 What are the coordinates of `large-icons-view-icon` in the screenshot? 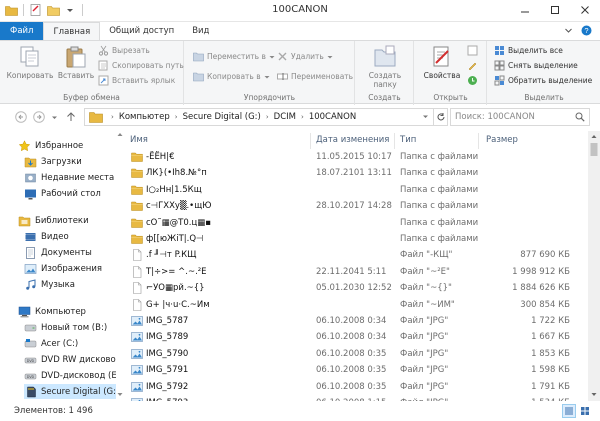 It's located at (585, 411).